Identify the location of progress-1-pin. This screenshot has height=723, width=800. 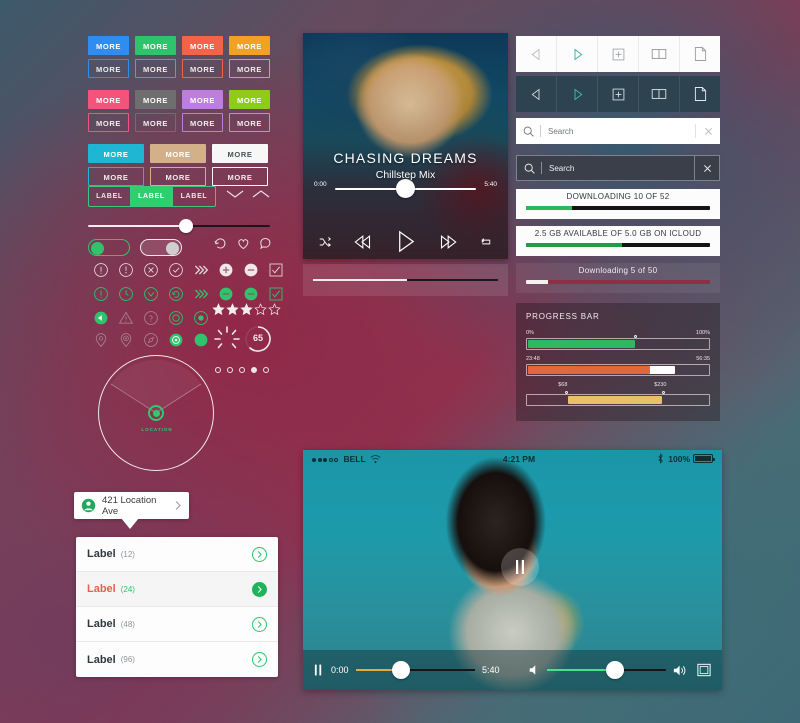
(636, 336).